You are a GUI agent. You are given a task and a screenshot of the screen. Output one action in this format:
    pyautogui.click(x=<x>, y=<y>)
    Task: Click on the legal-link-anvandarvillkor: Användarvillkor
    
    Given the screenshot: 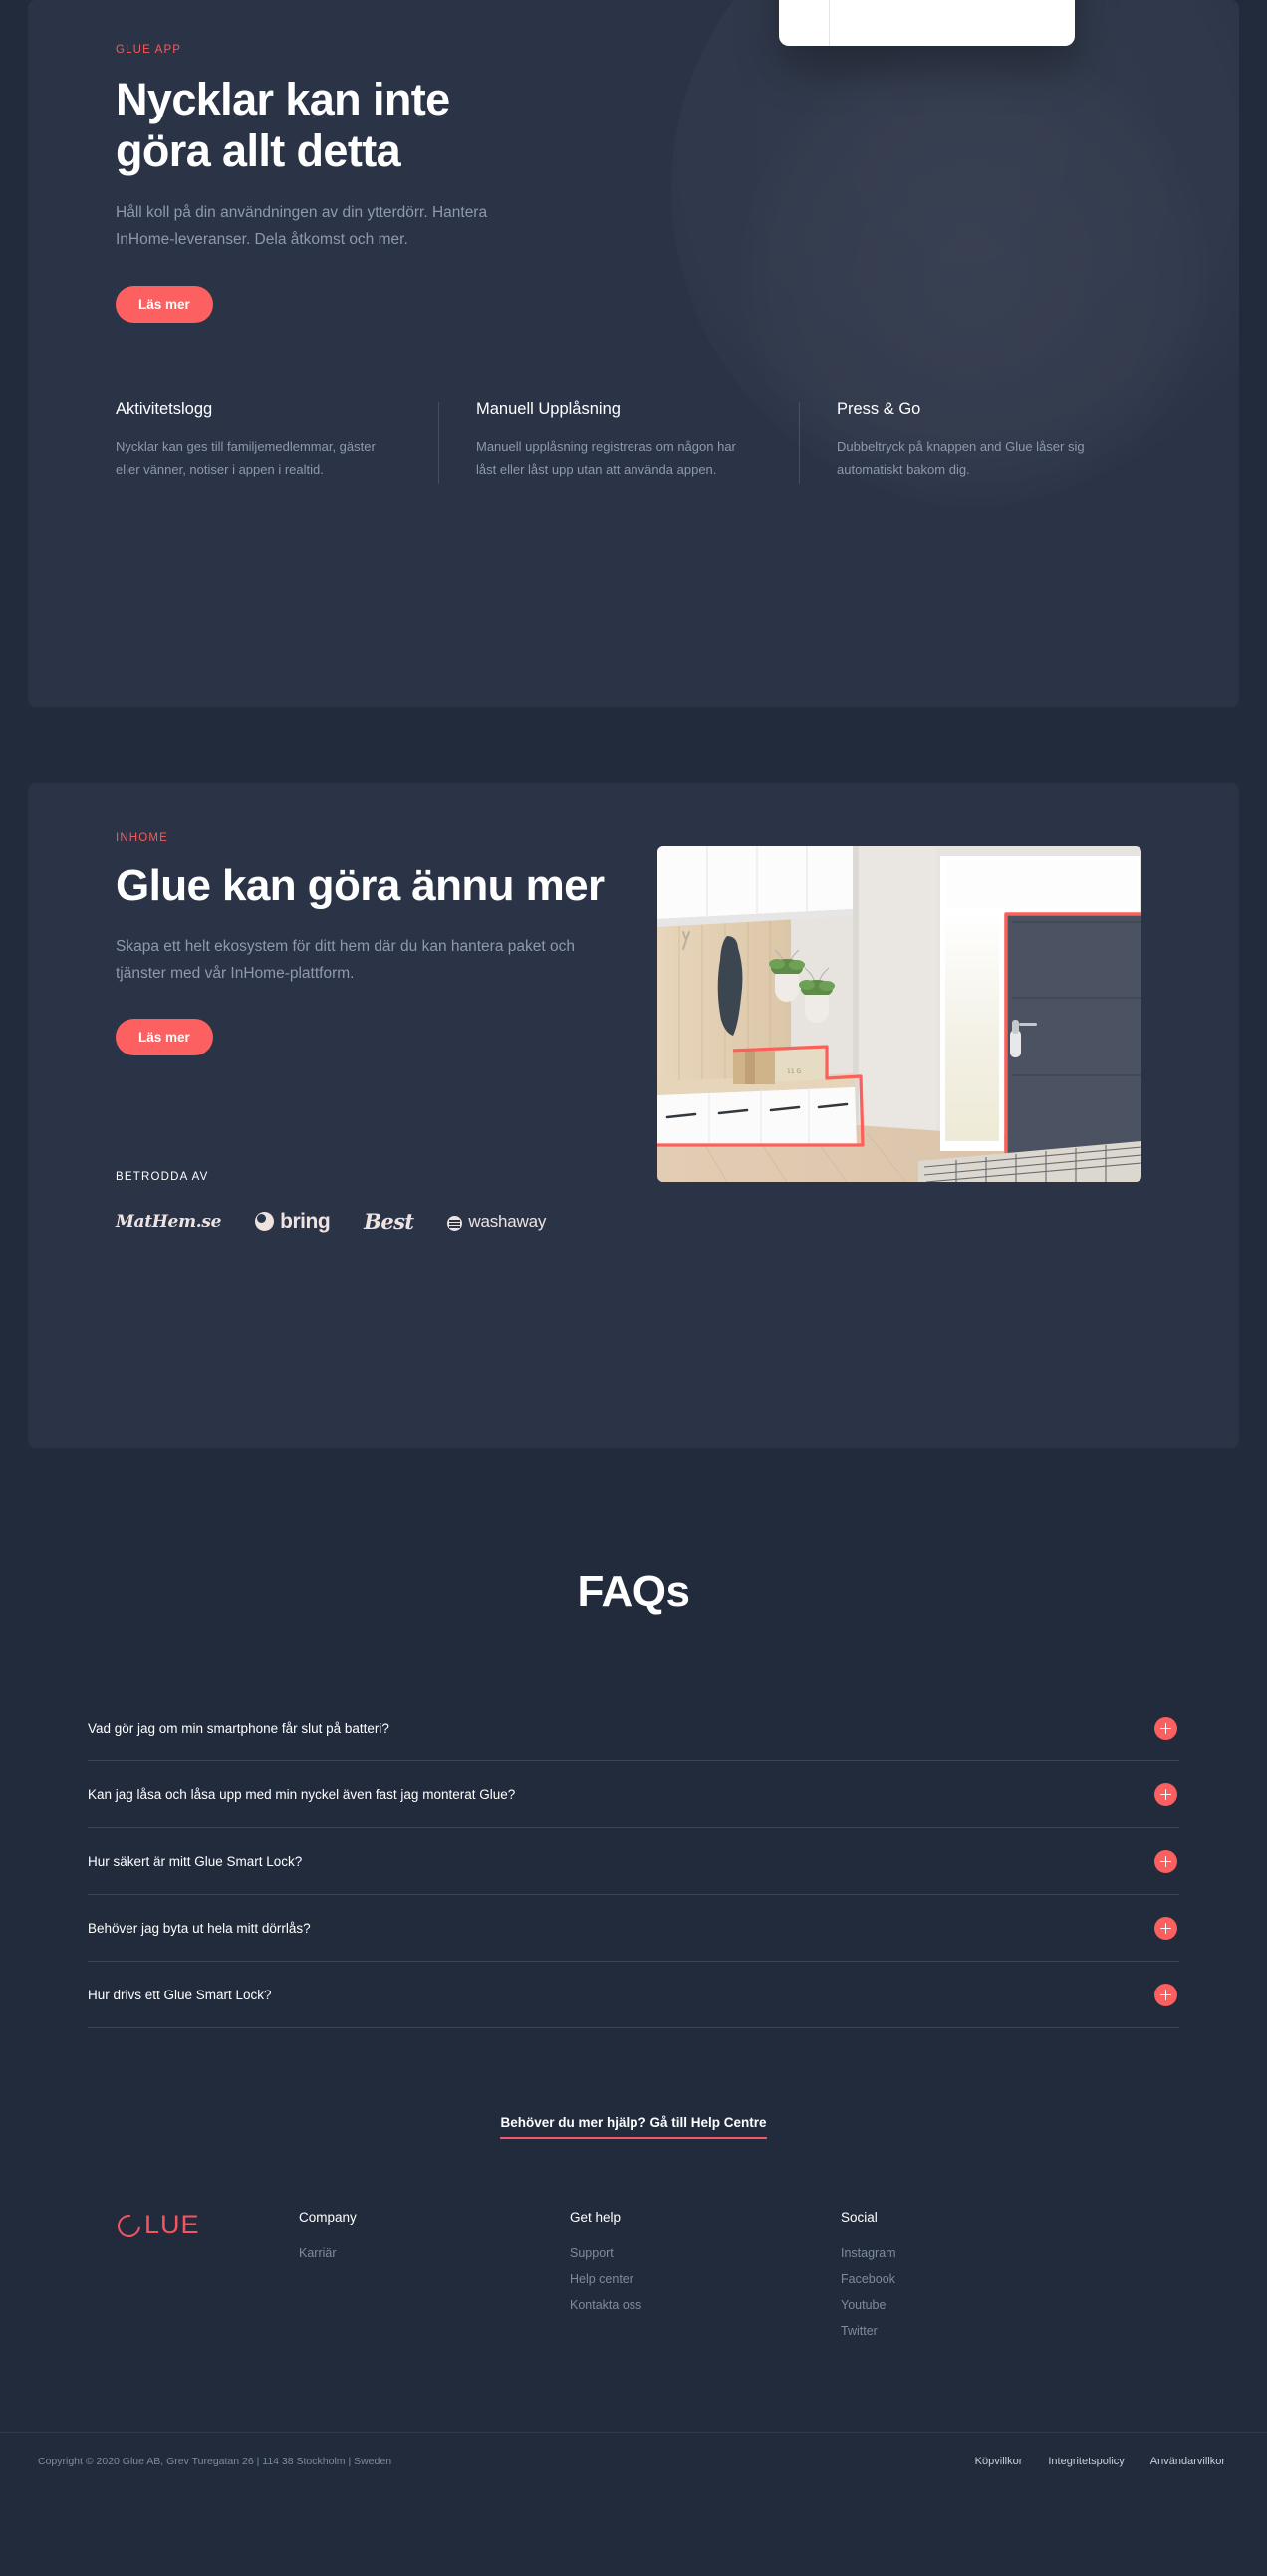 What is the action you would take?
    pyautogui.click(x=1187, y=2461)
    